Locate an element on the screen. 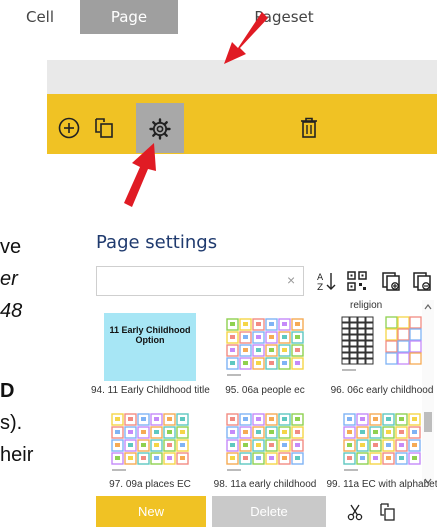 This screenshot has width=437, height=527. cropped-text-3: 48 is located at coordinates (11, 311).